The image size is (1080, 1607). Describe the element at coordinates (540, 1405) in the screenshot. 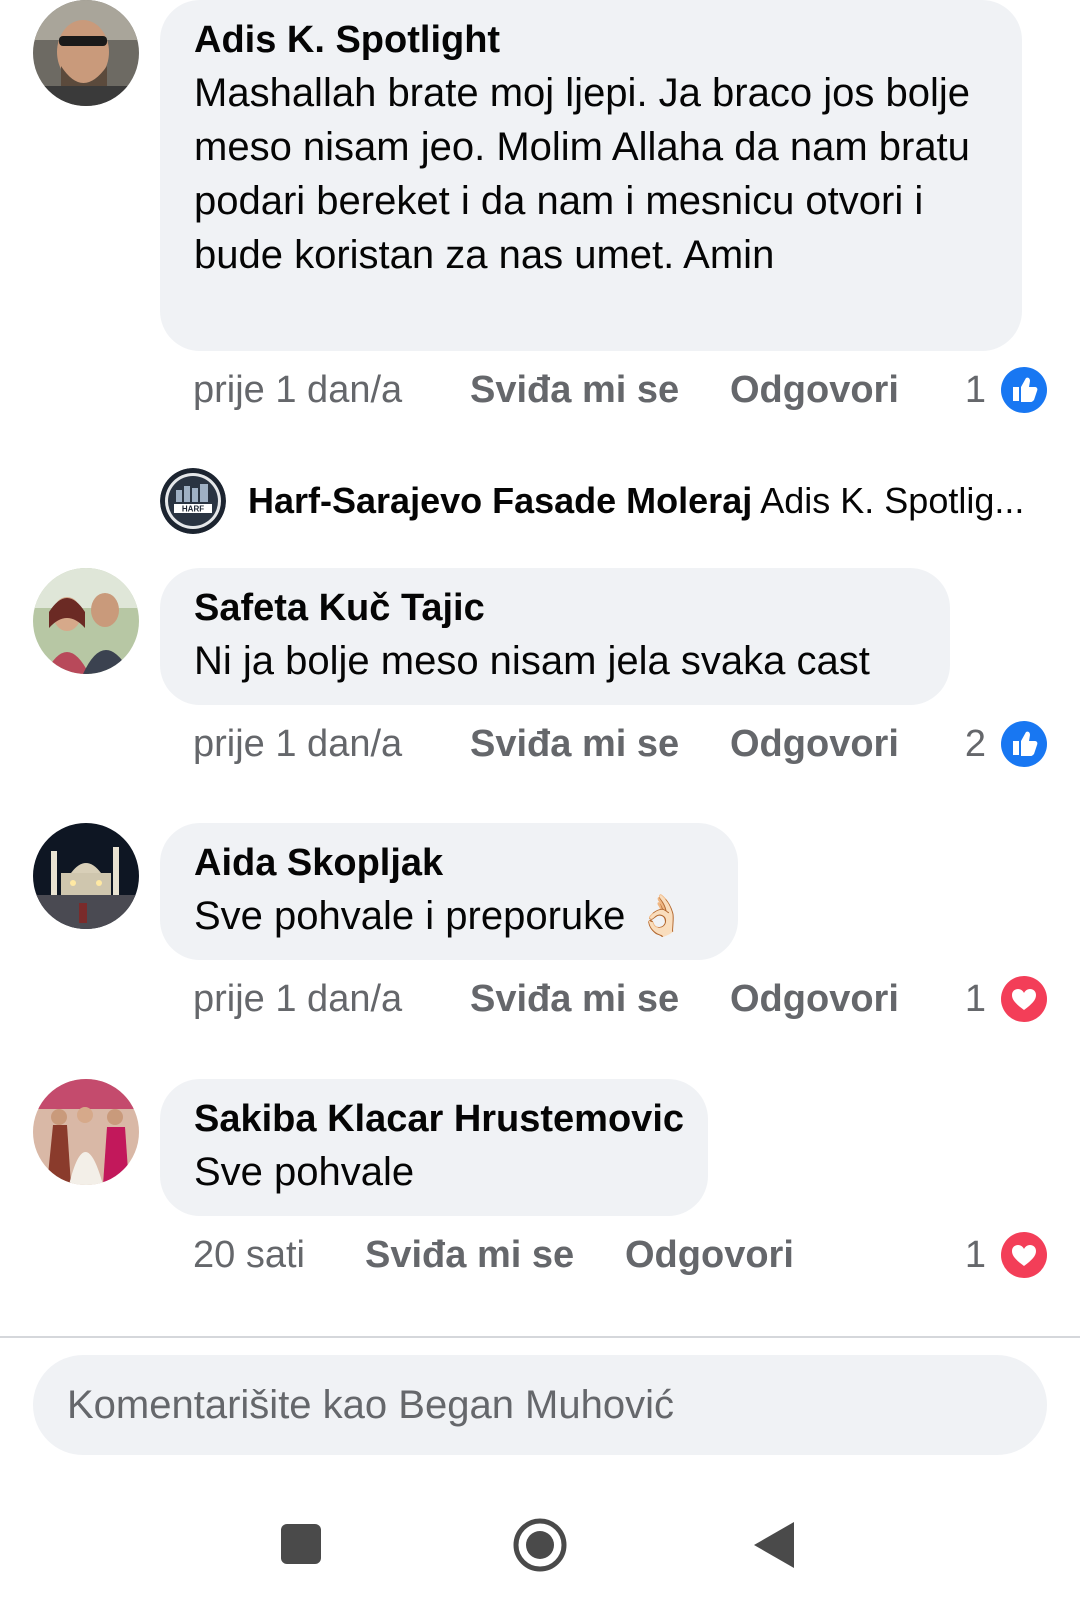

I see `comment-input: Komentarišite kao Began Muhović` at that location.